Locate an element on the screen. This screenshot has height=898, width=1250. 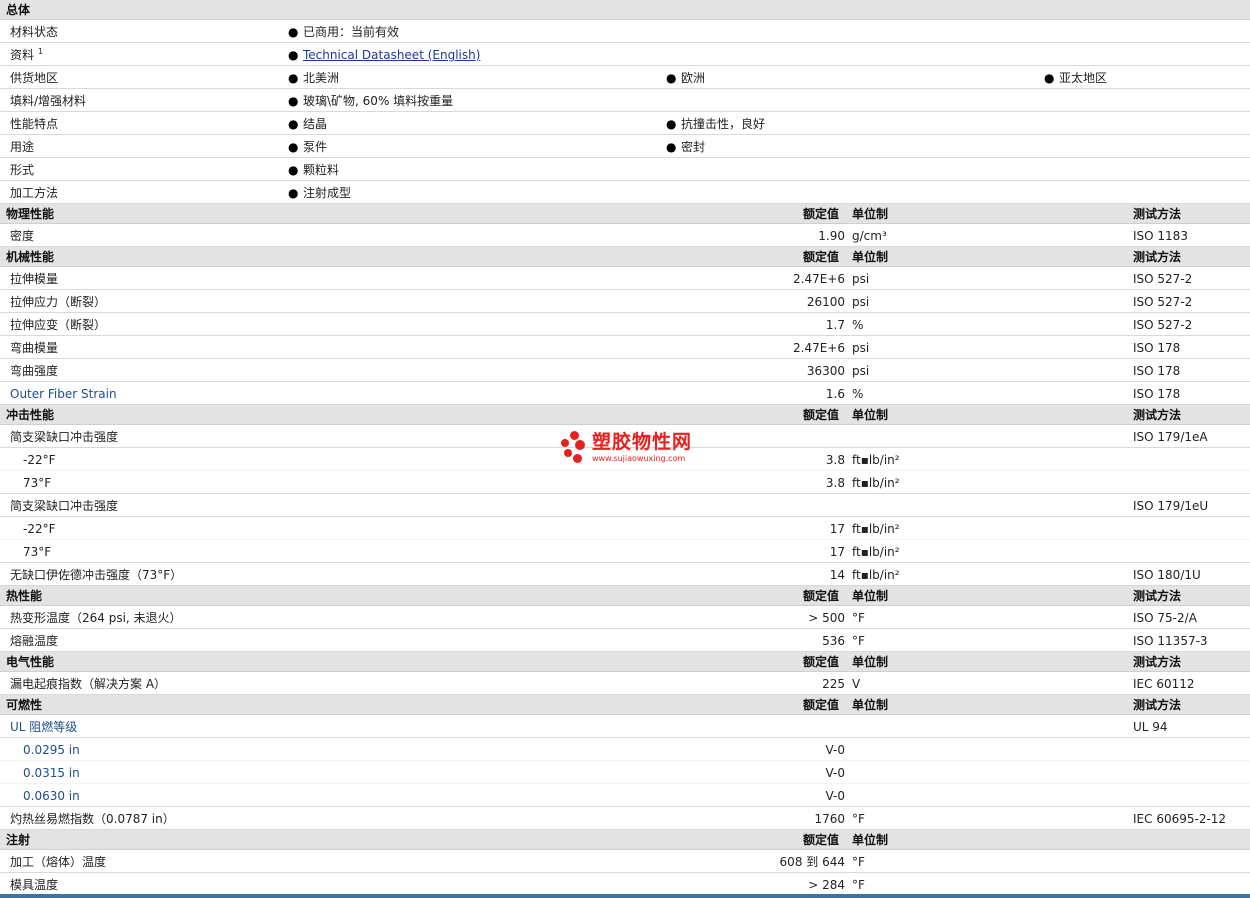
property-row: 模具温度 > 284 °F is located at coordinates (625, 884).